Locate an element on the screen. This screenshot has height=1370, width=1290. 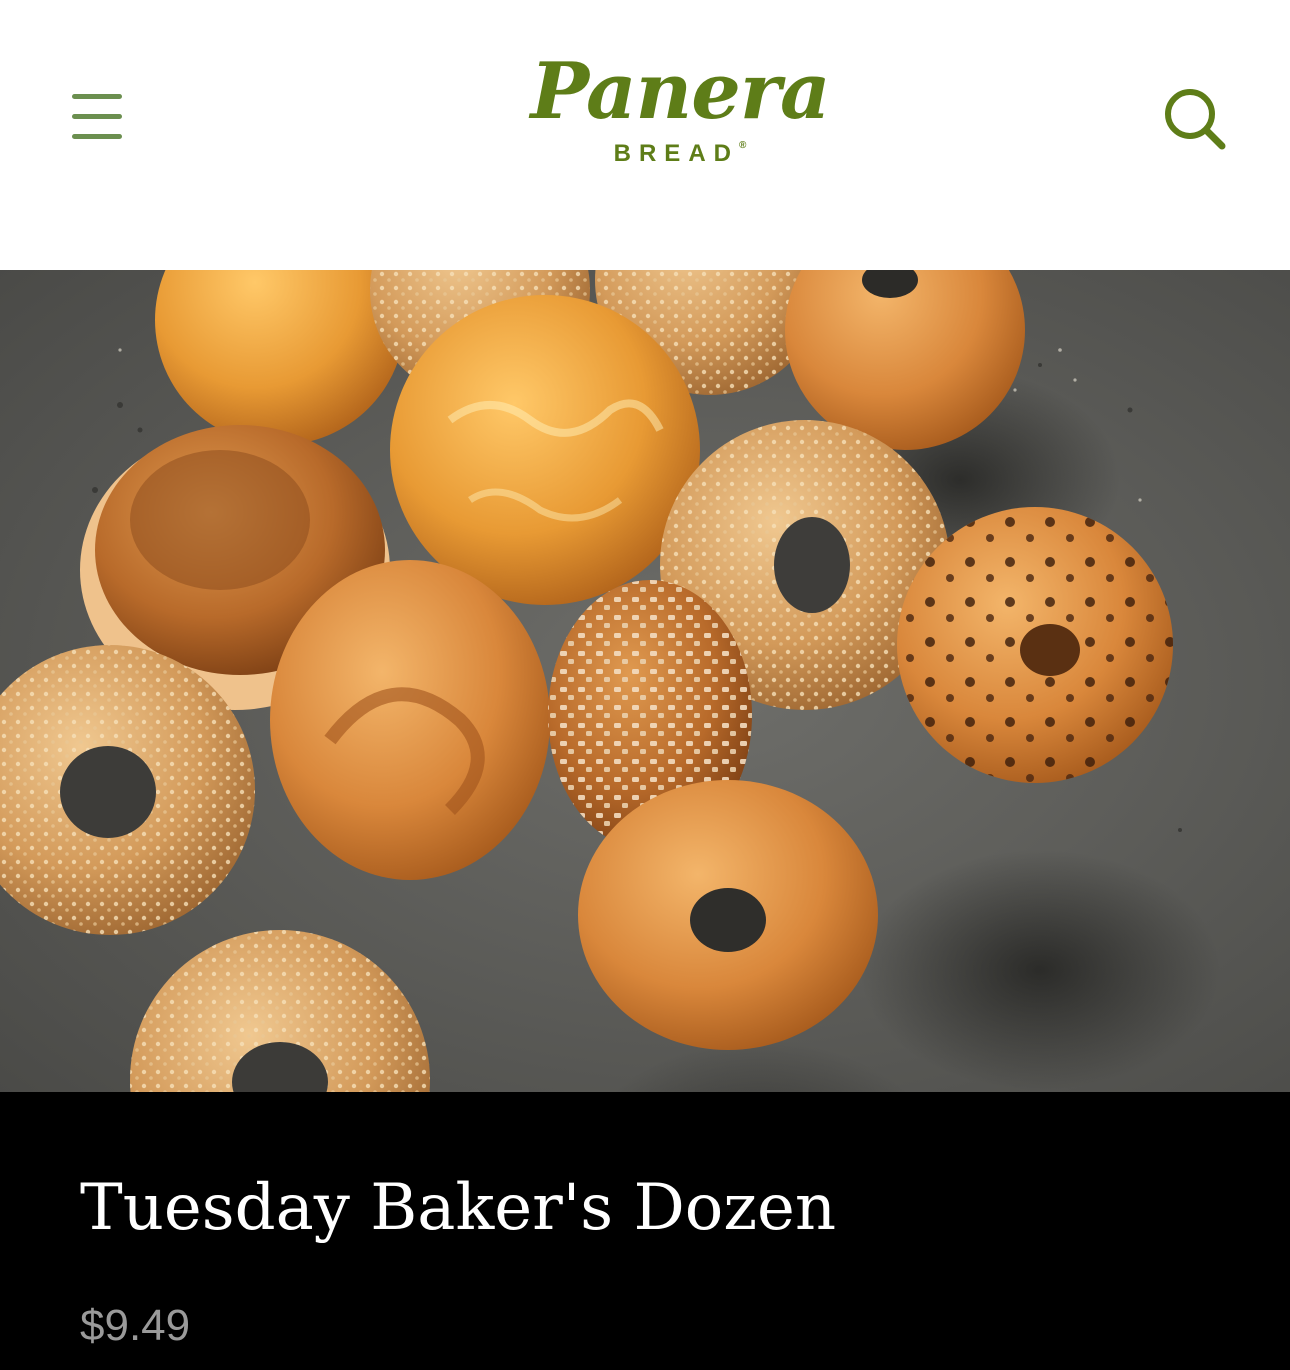
brand-logo-script: Panera is located at coordinates (680, 91).